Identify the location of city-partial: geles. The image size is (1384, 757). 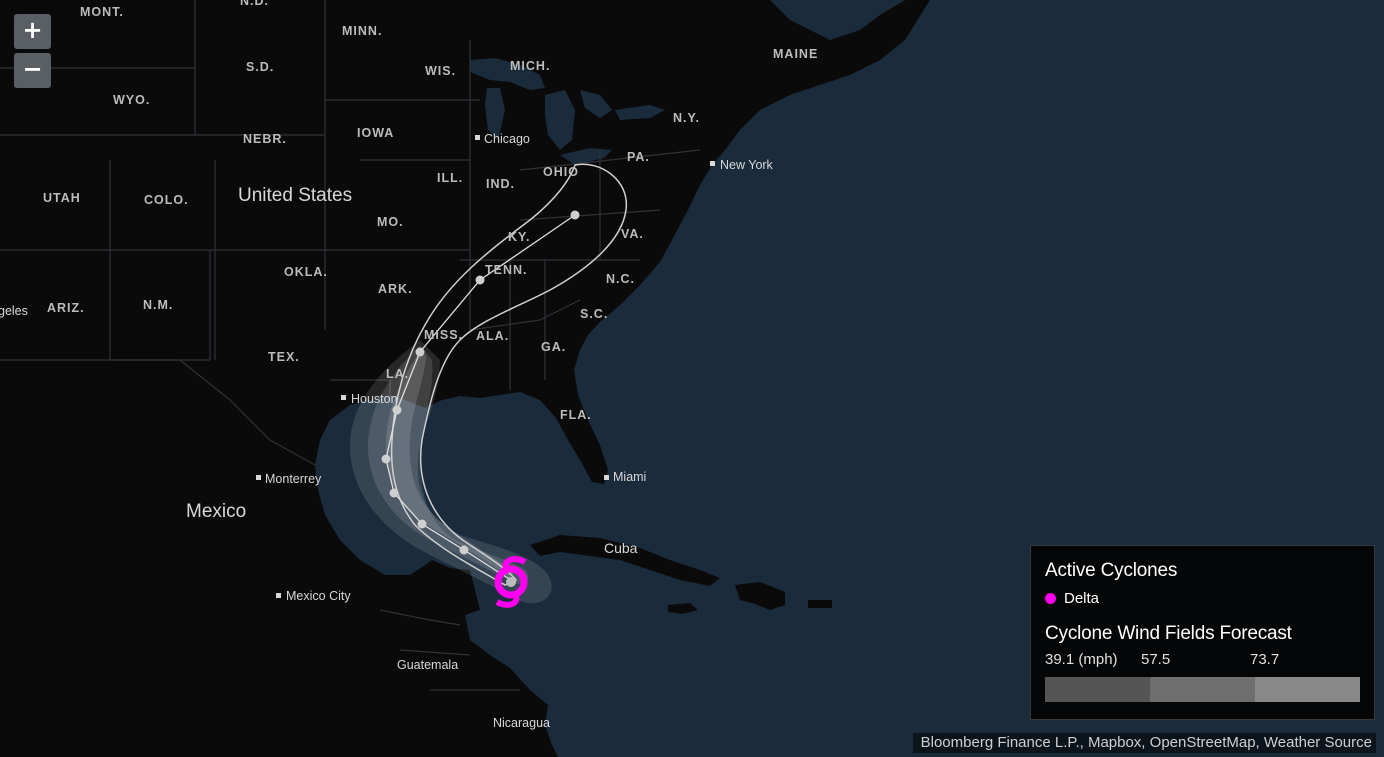
(14, 311).